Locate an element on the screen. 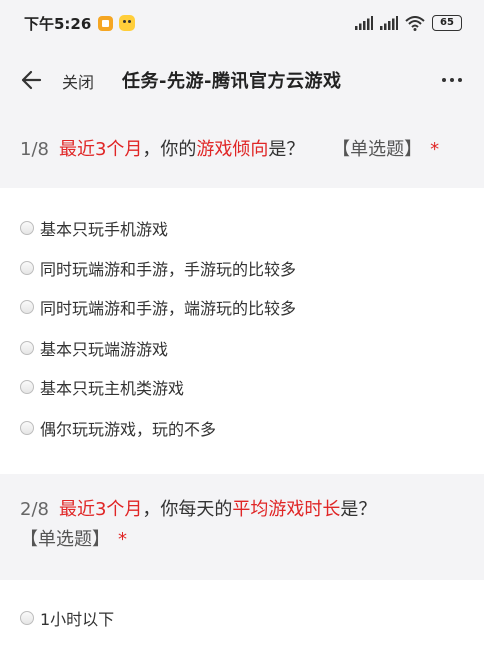 Image resolution: width=484 pixels, height=650 pixels. question-text: ，你的 is located at coordinates (169, 149).